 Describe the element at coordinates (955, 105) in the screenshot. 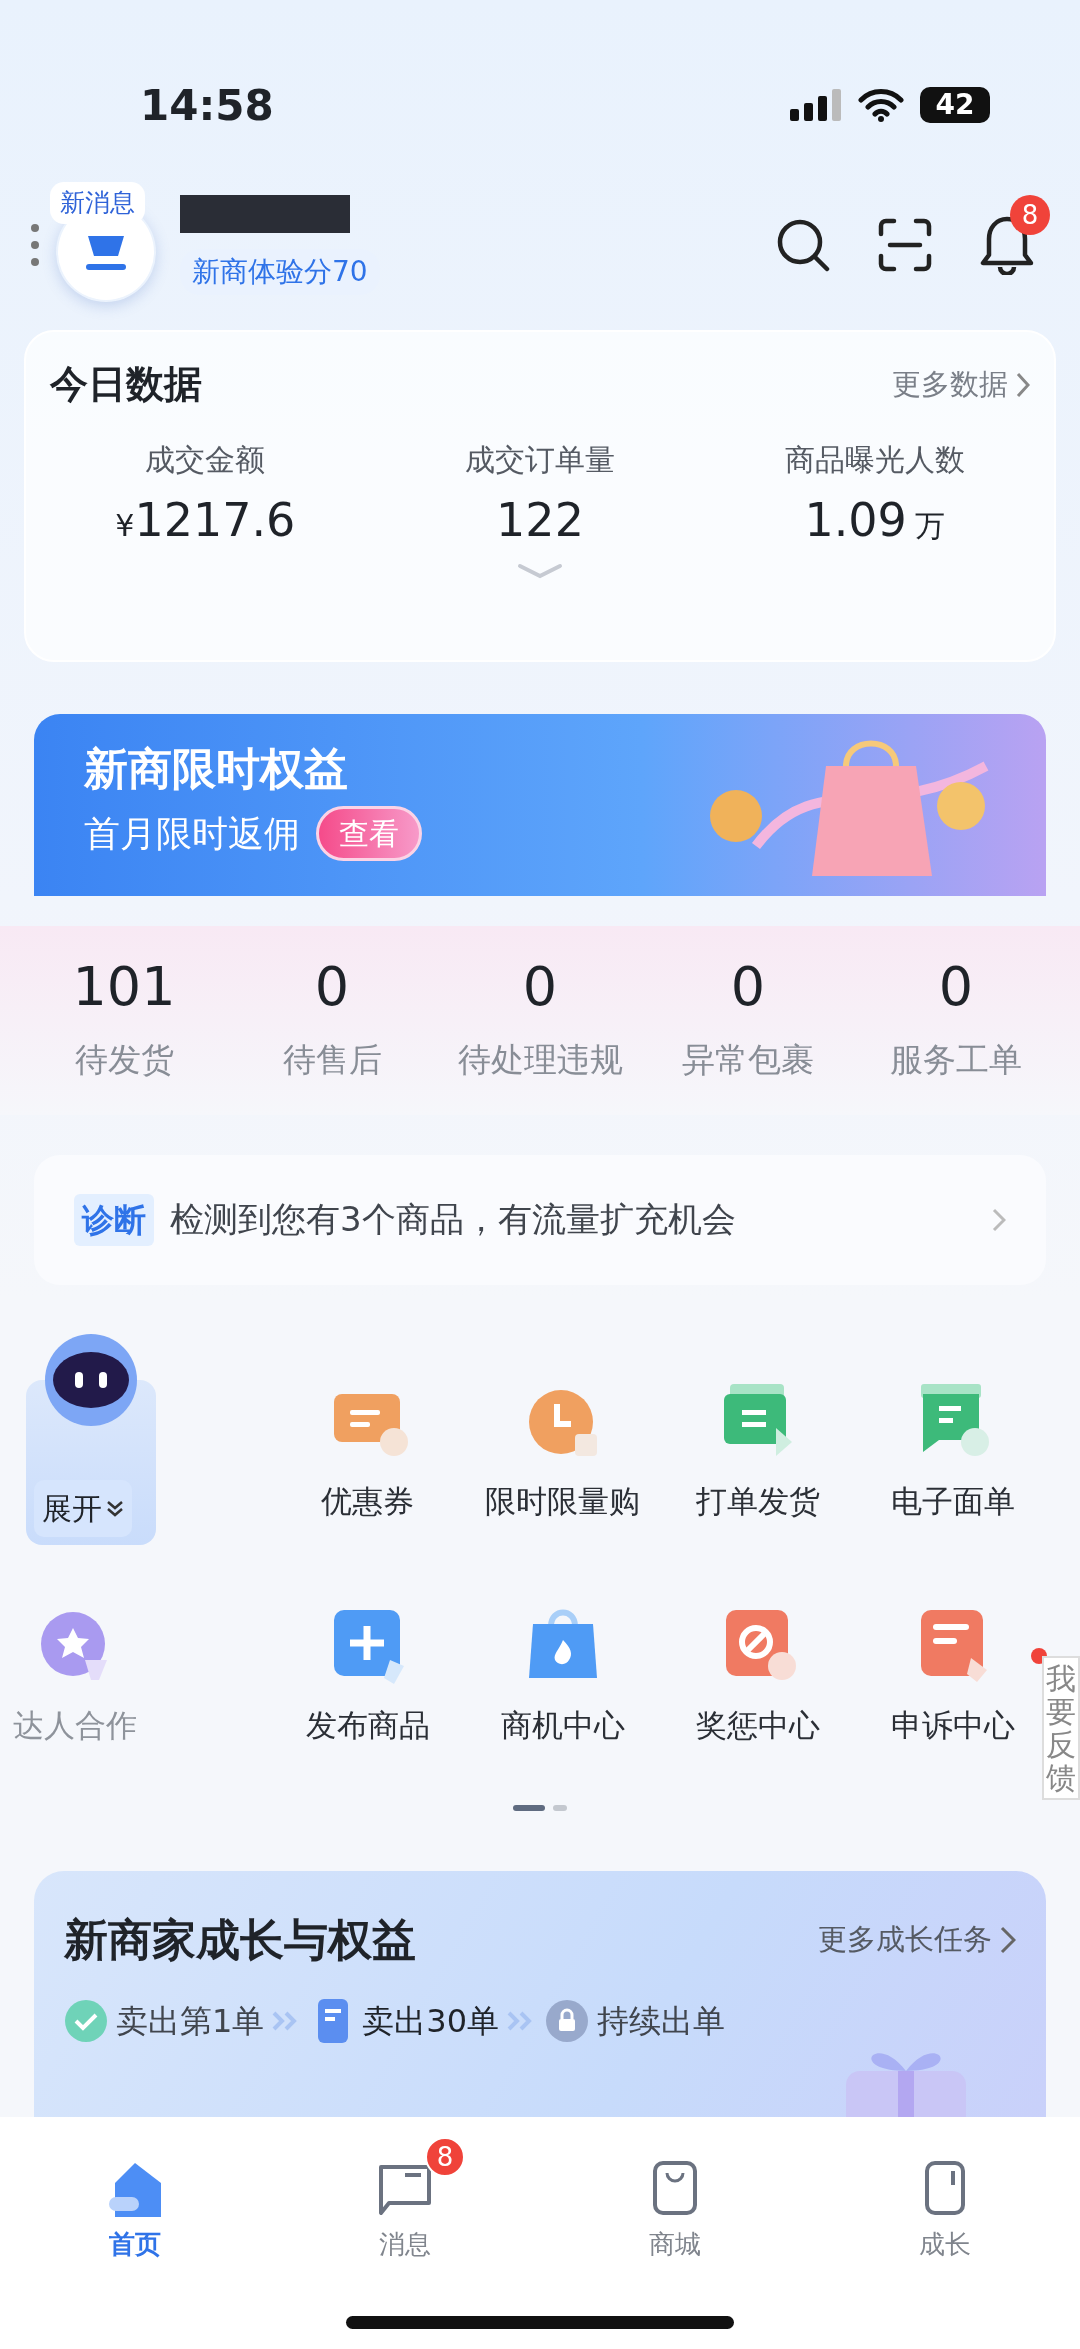

I see `battery-indicator: 42` at that location.